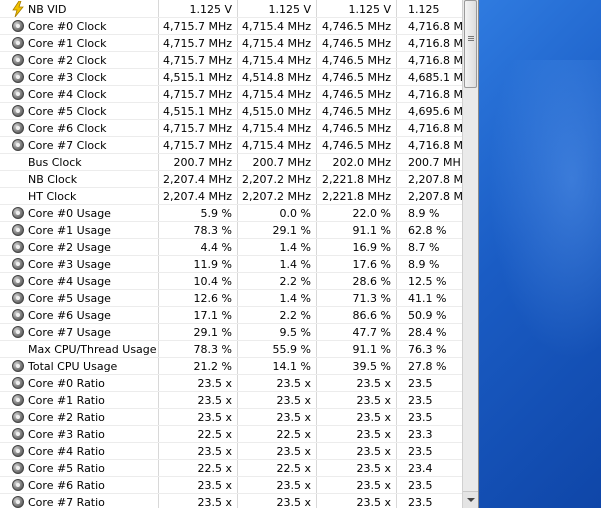 The image size is (601, 508). What do you see at coordinates (66, 383) in the screenshot?
I see `sensor-label-text: Core #0 Ratio` at bounding box center [66, 383].